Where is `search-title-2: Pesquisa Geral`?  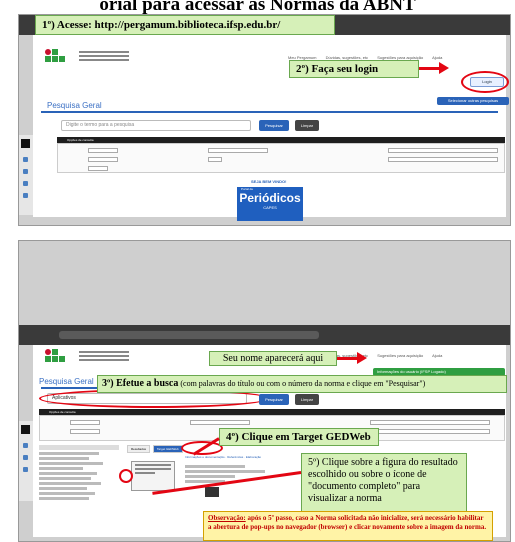
search-title-2: Pesquisa Geral is located at coordinates (66, 381).